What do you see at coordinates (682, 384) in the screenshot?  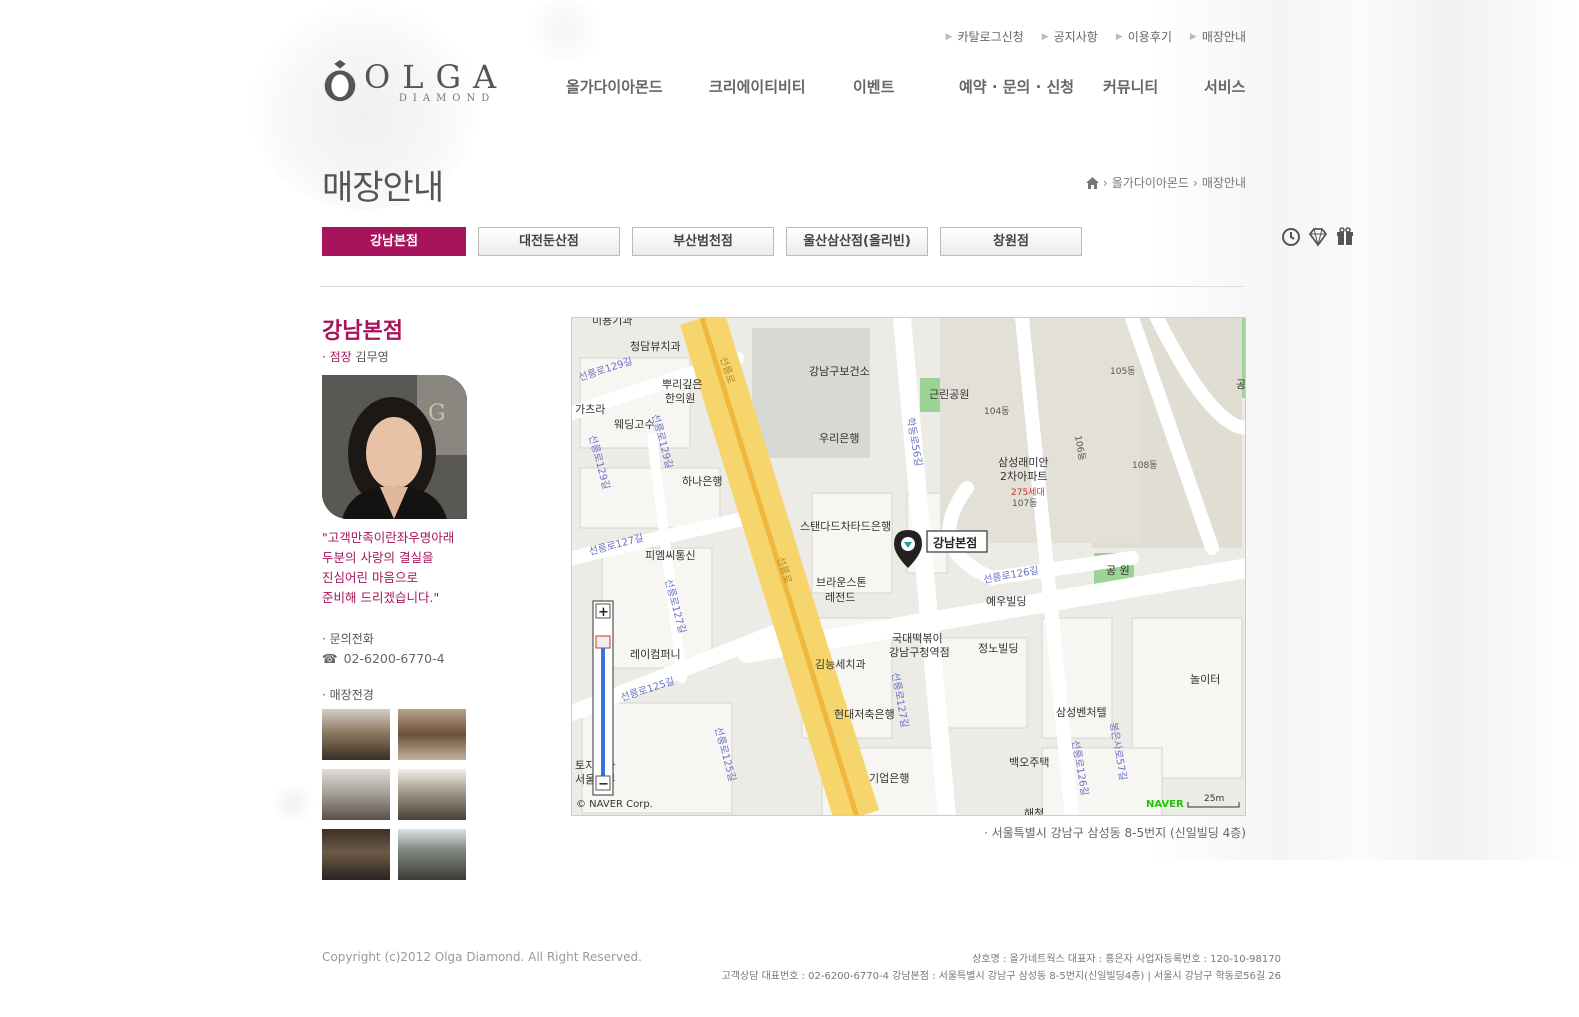 I see `map-label: 뿌리깊은` at bounding box center [682, 384].